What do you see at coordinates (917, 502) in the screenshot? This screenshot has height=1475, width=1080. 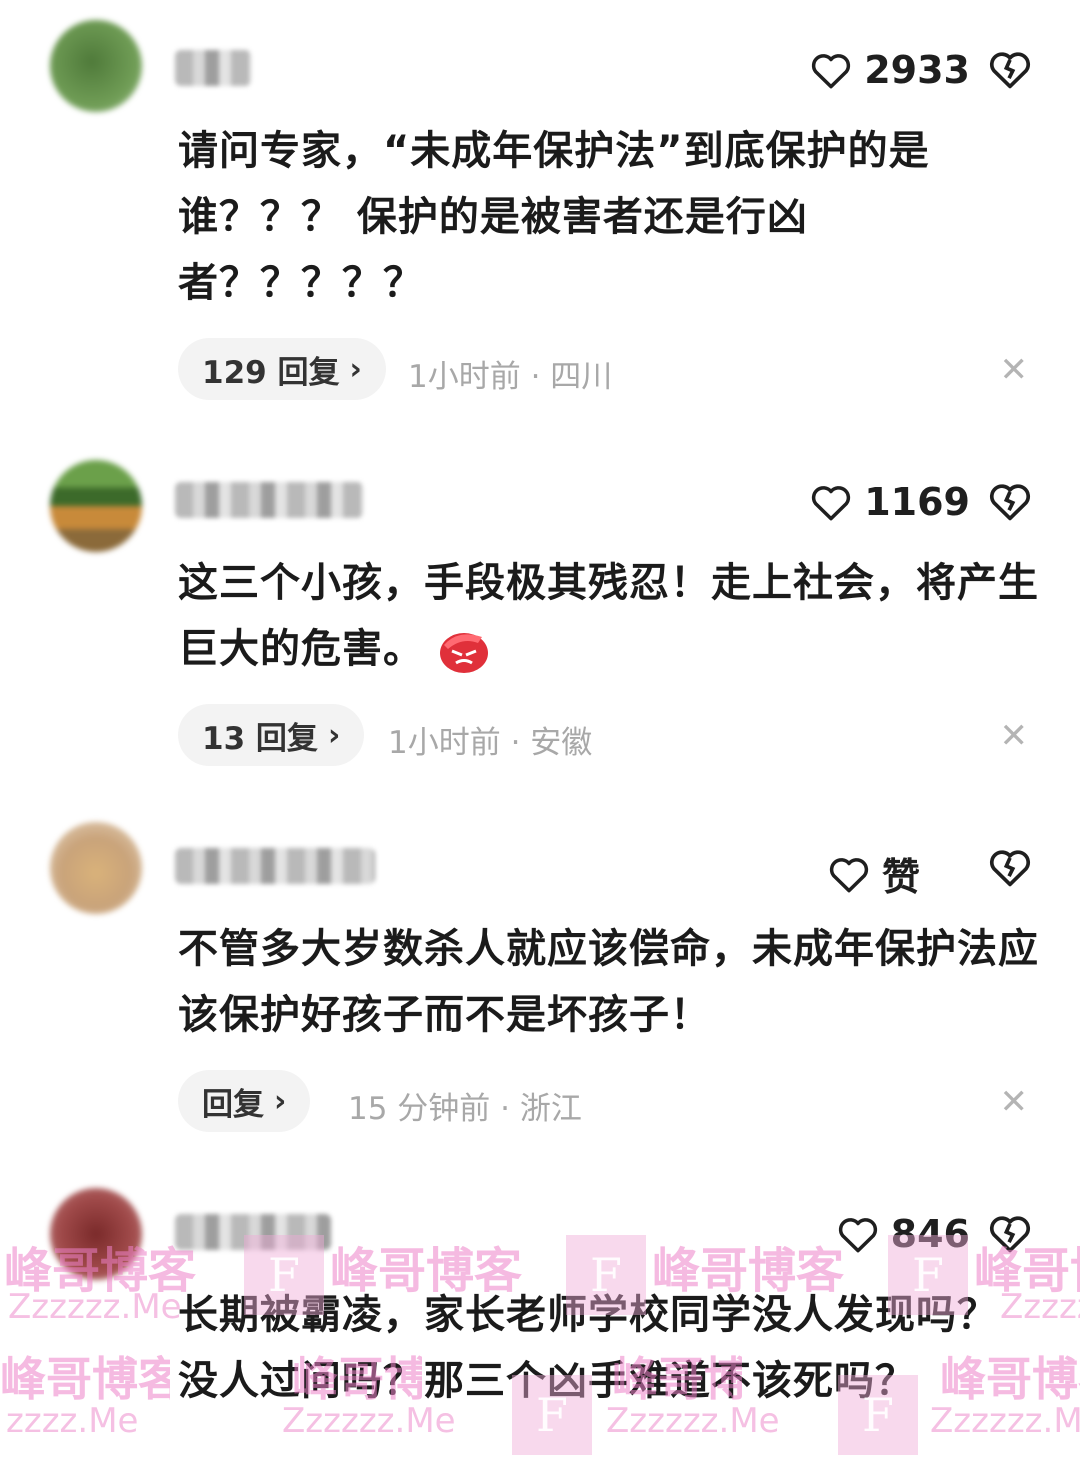 I see `like-count: 1169` at bounding box center [917, 502].